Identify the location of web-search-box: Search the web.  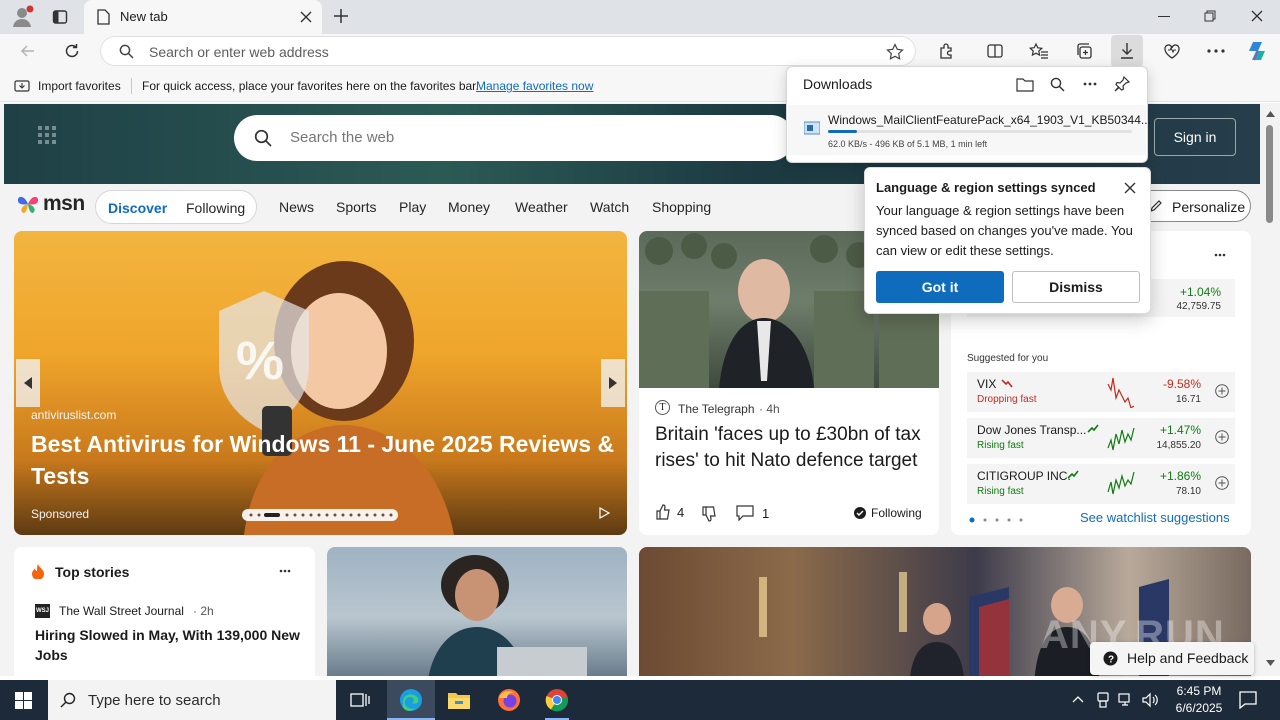
(514, 138).